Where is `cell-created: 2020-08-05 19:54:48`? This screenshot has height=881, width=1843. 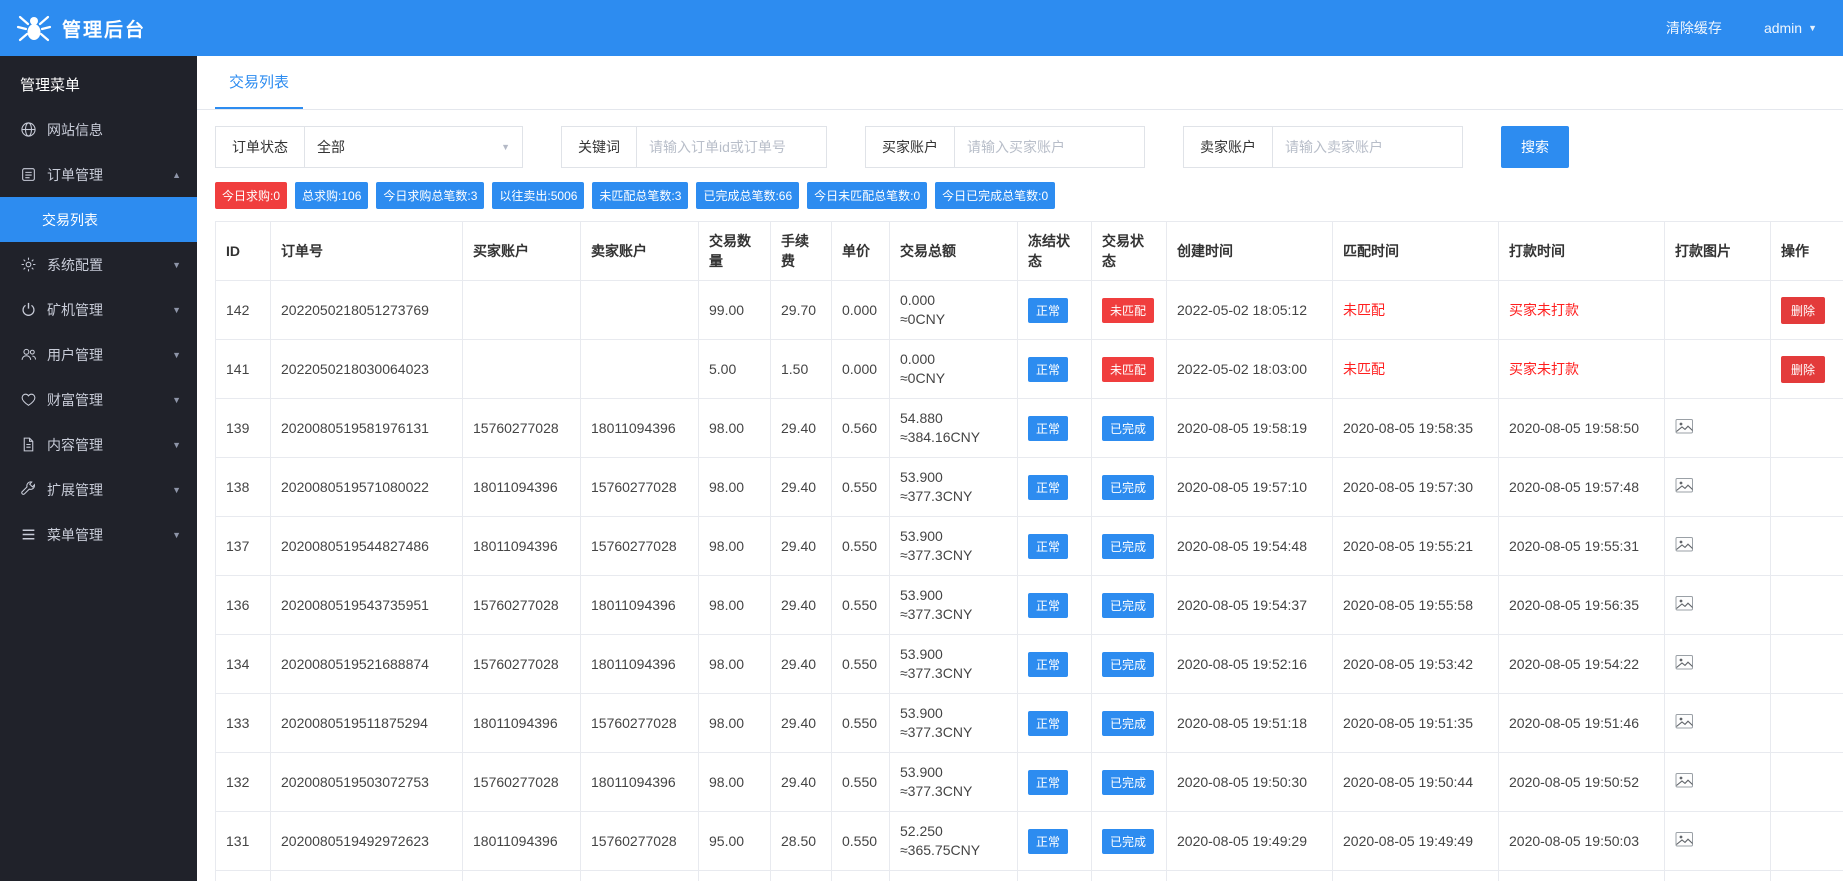
cell-created: 2020-08-05 19:54:48 is located at coordinates (1249, 546).